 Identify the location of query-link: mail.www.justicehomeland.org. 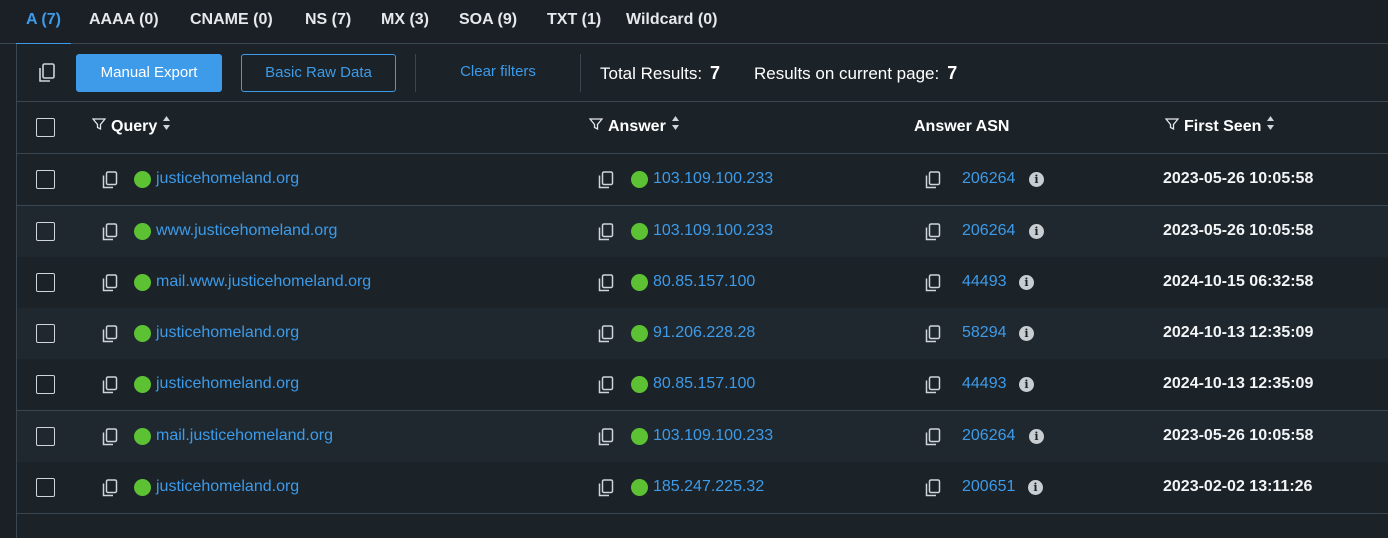
(263, 283).